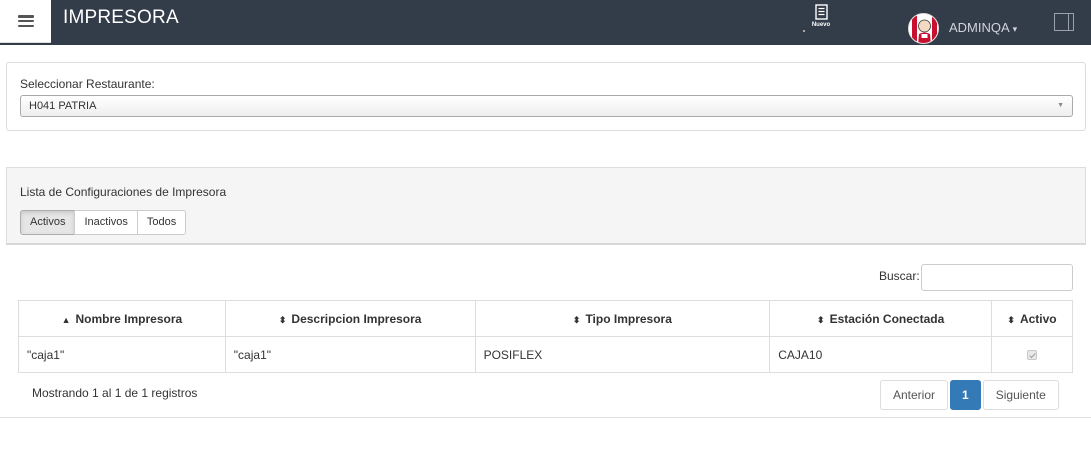 The image size is (1091, 459). I want to click on cell-activo, so click(1032, 354).